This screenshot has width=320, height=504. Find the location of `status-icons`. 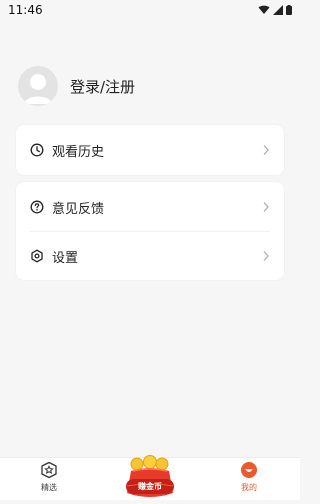

status-icons is located at coordinates (275, 10).